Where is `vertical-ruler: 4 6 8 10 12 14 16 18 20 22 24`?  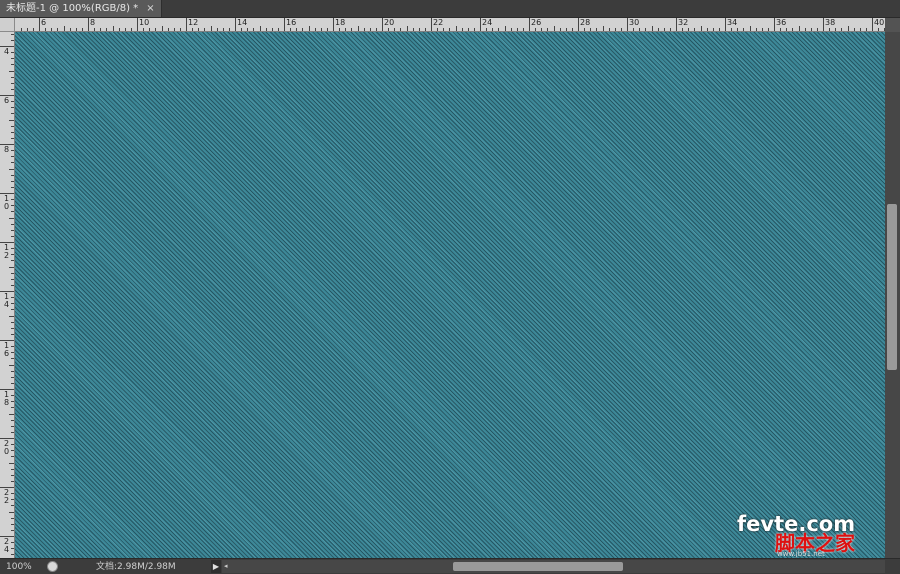
vertical-ruler: 4 6 8 10 12 14 16 18 20 22 24 is located at coordinates (7, 295).